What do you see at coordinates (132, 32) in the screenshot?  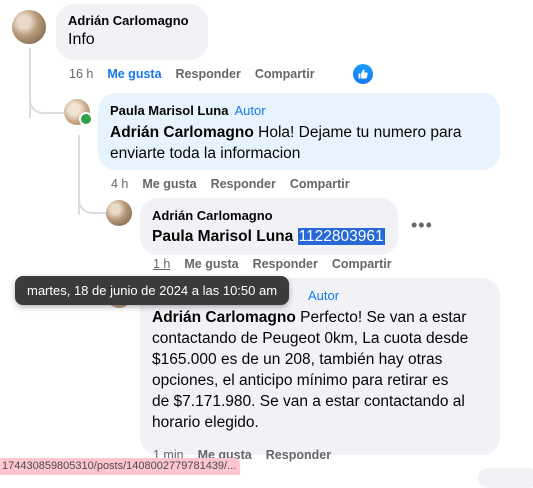 I see `comment-bubble: Adrián Carlomagno Info` at bounding box center [132, 32].